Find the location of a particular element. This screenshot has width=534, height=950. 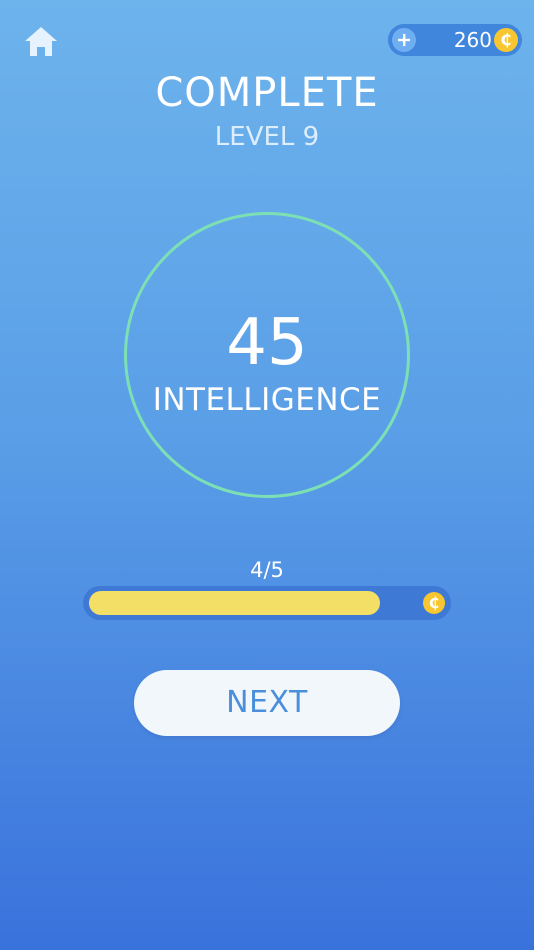

coin-count: 260 is located at coordinates (472, 40).